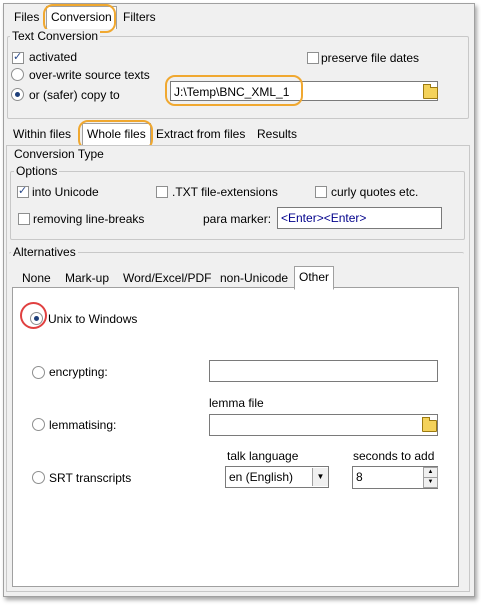 The width and height of the screenshot is (481, 606). What do you see at coordinates (167, 278) in the screenshot?
I see `alt-tab-word-excel-pdf: Word/Excel/PDF` at bounding box center [167, 278].